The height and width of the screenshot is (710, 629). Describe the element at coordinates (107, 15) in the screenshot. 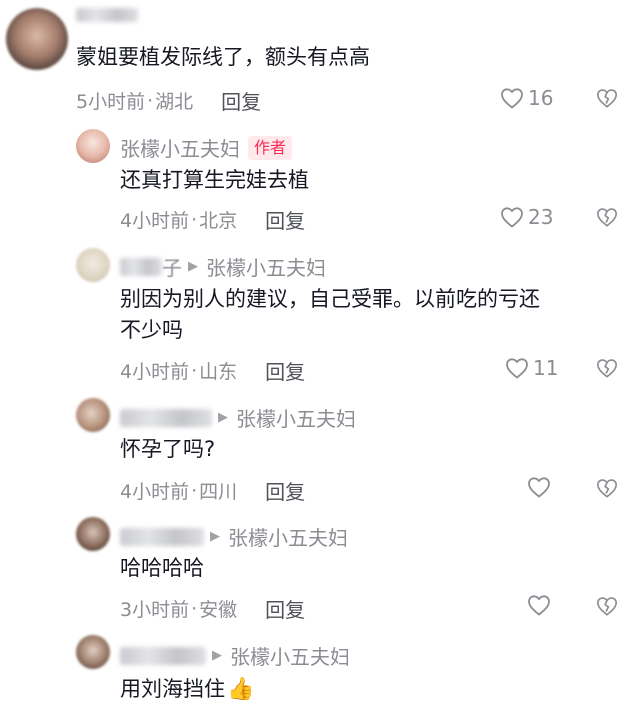

I see `commenter-name-blurred` at that location.